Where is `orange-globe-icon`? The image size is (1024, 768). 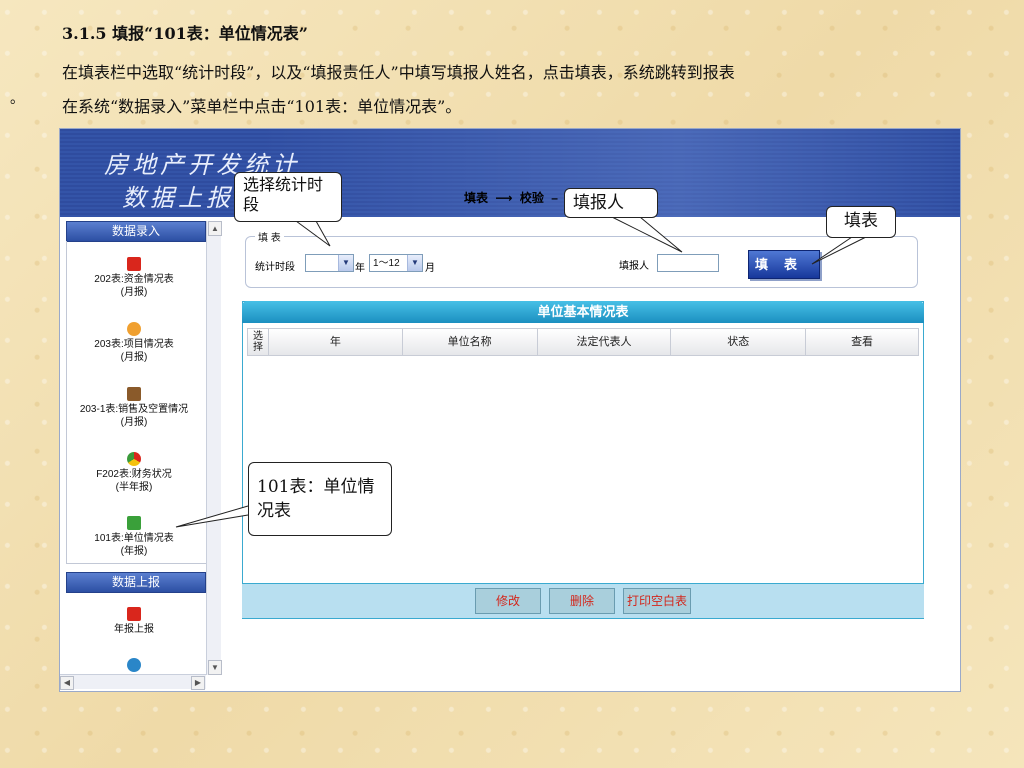 orange-globe-icon is located at coordinates (134, 329).